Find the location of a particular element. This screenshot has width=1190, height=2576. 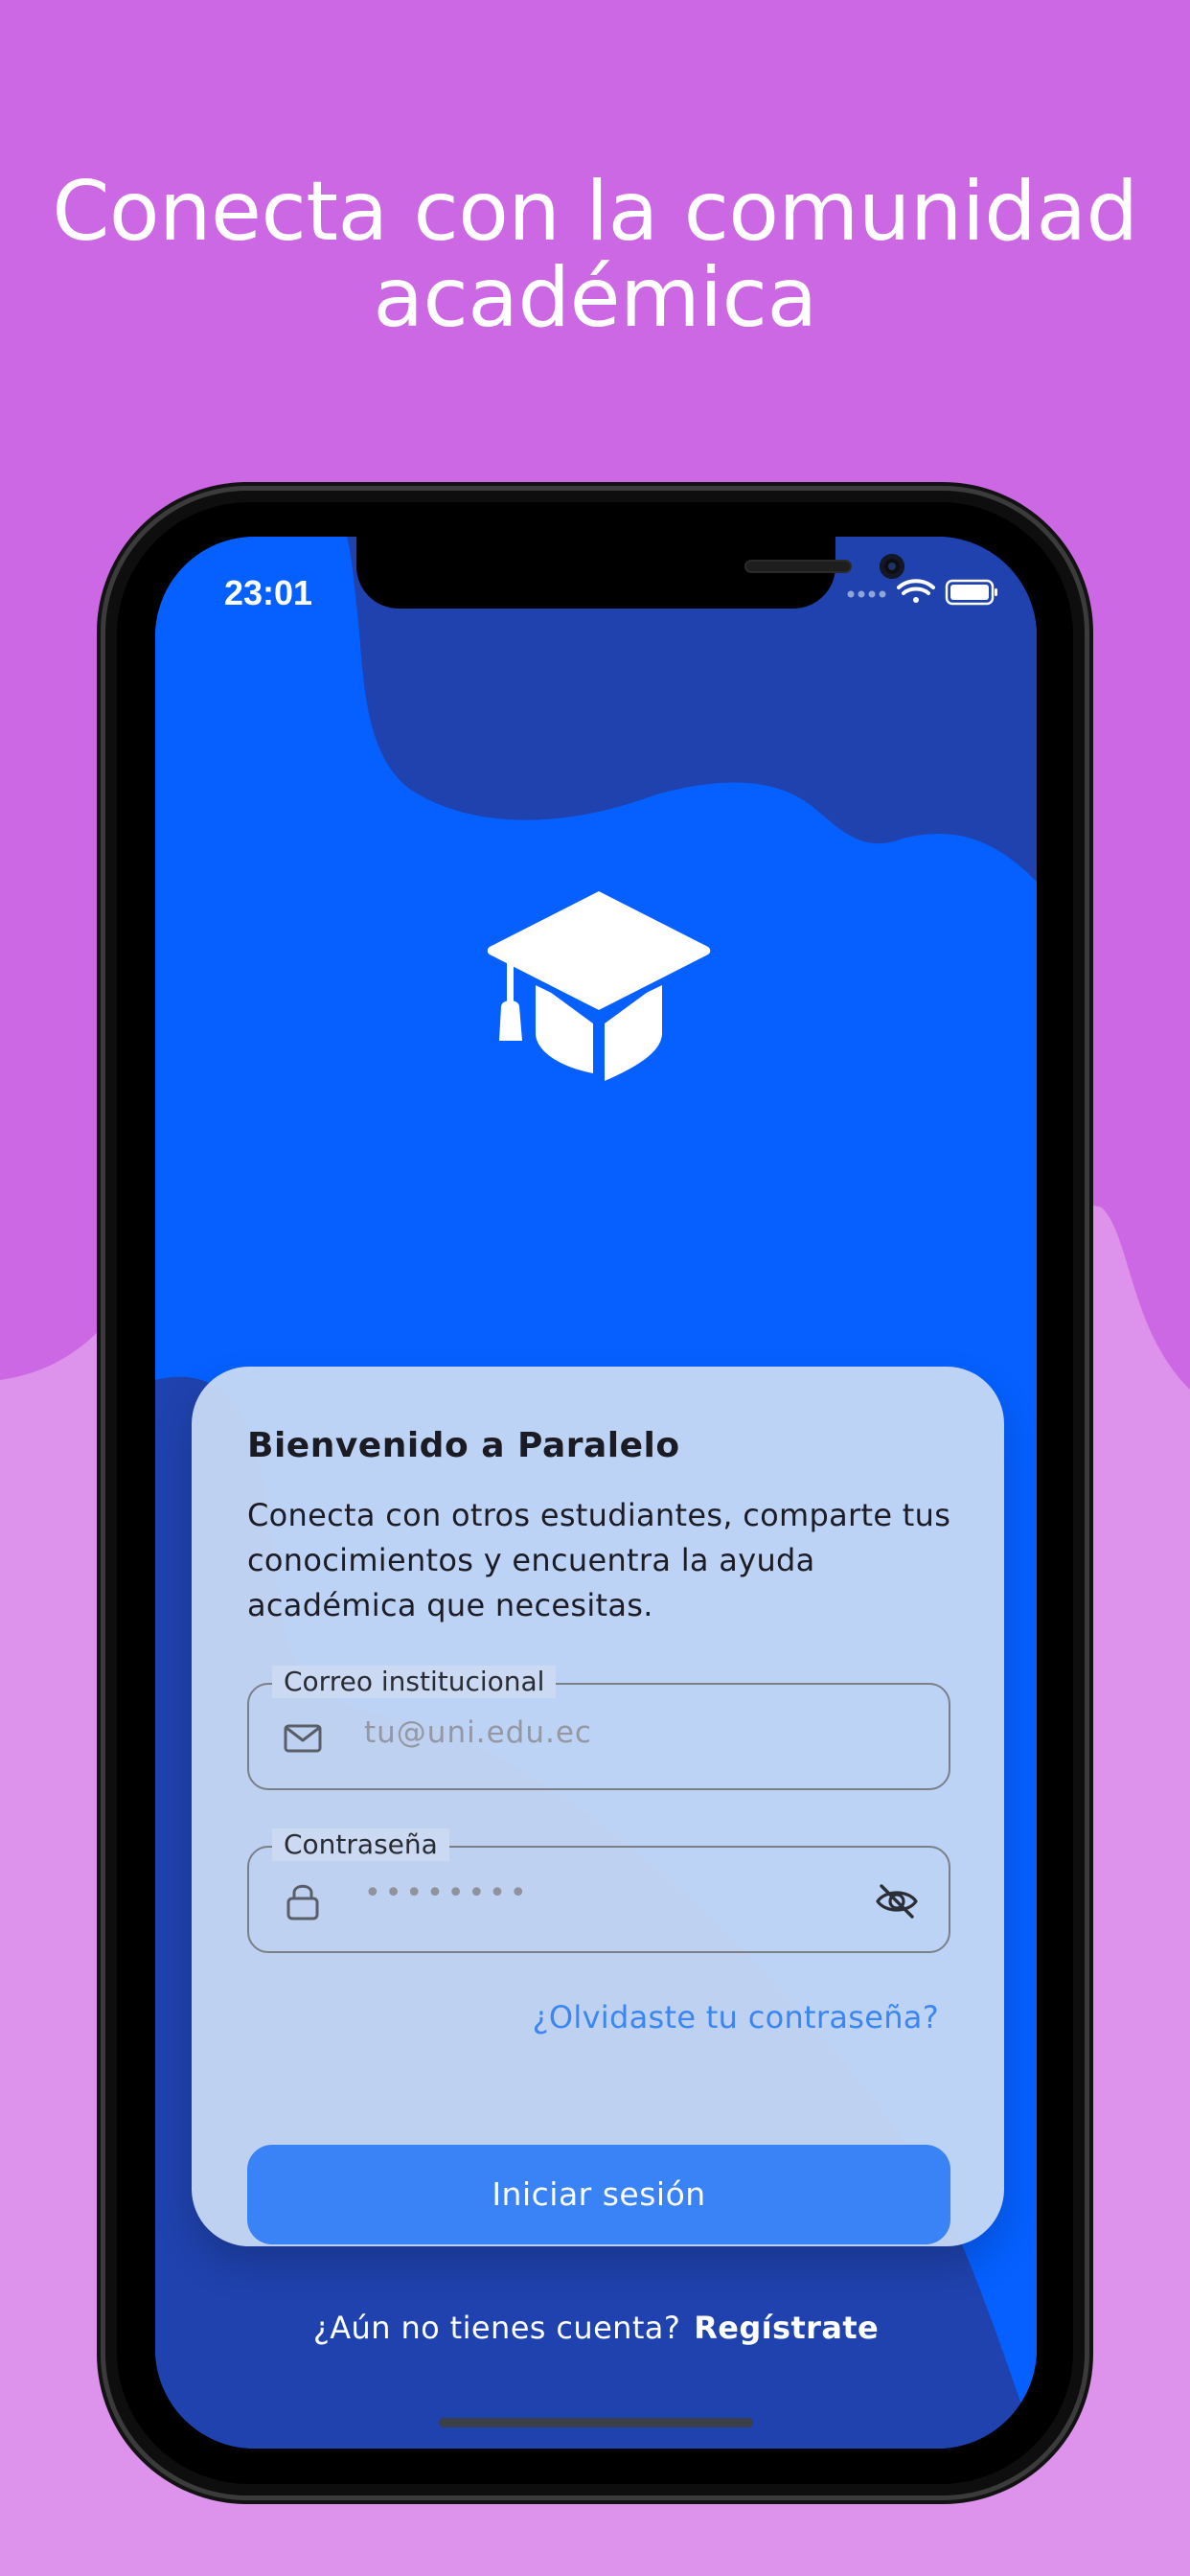

lock-icon is located at coordinates (303, 1902).